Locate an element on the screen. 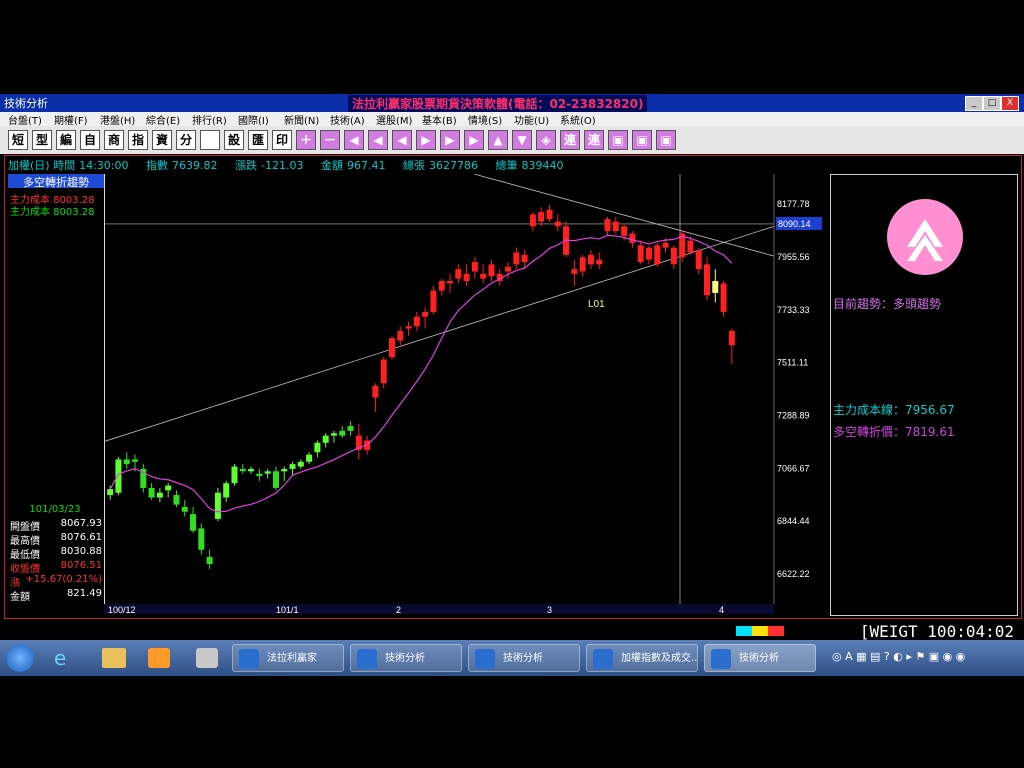 The width and height of the screenshot is (1024, 768). toolbar-button: 編 is located at coordinates (66, 140).